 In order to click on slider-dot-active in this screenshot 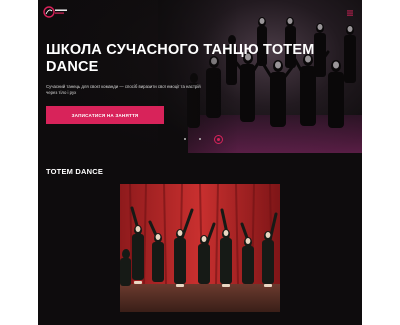, I will do `click(218, 139)`.